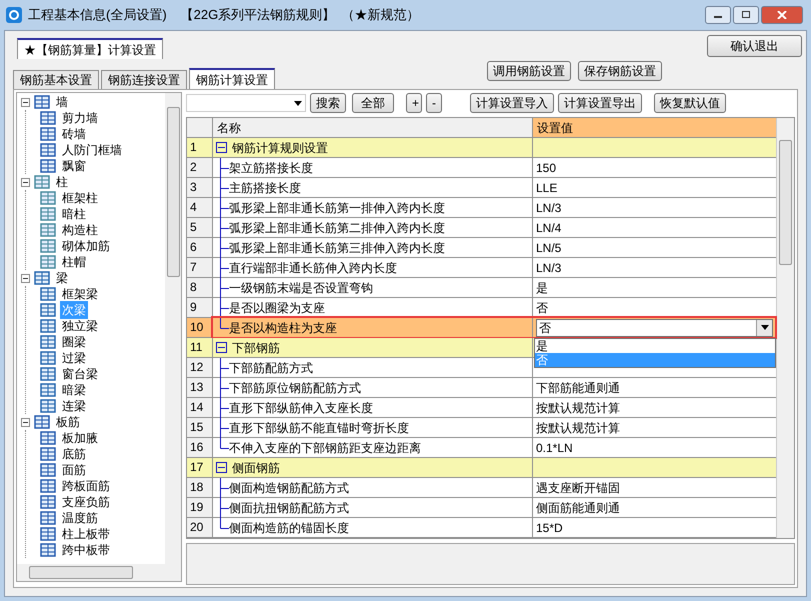 Image resolution: width=811 pixels, height=601 pixels. Describe the element at coordinates (86, 534) in the screenshot. I see `tree-item: 柱上板带` at that location.